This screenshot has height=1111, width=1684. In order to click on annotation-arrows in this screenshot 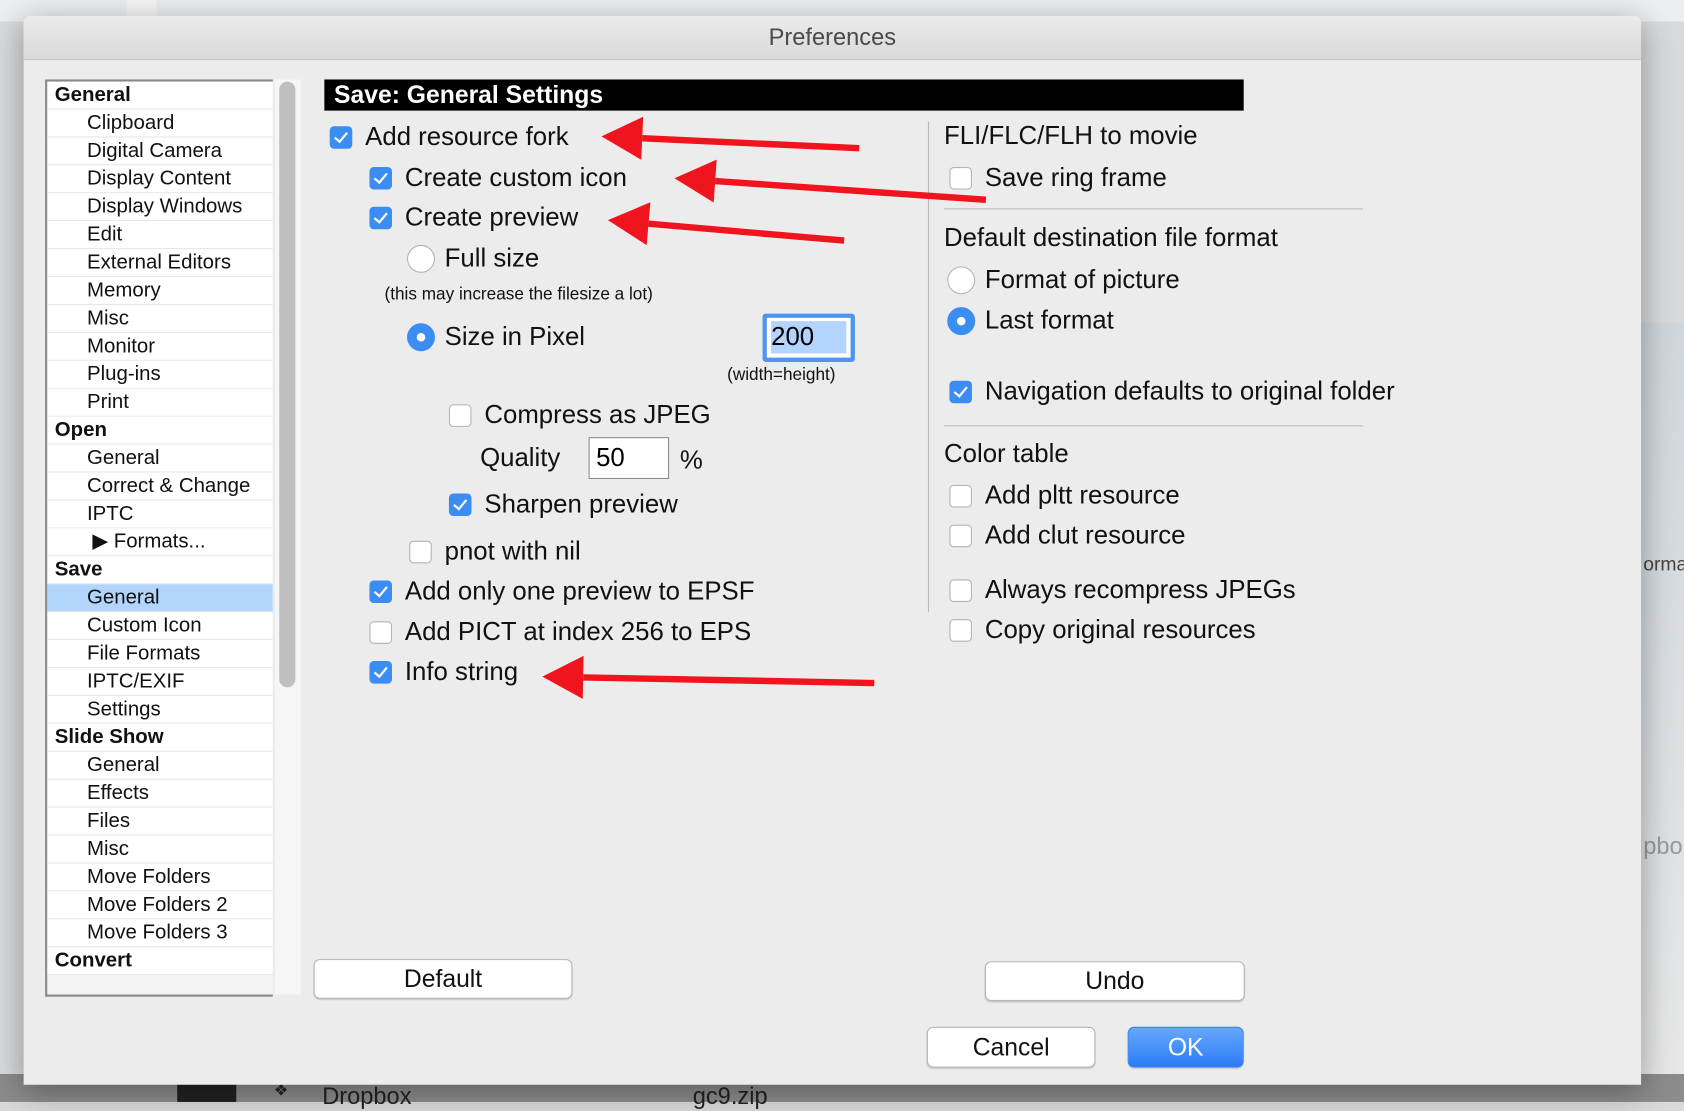, I will do `click(764, 407)`.